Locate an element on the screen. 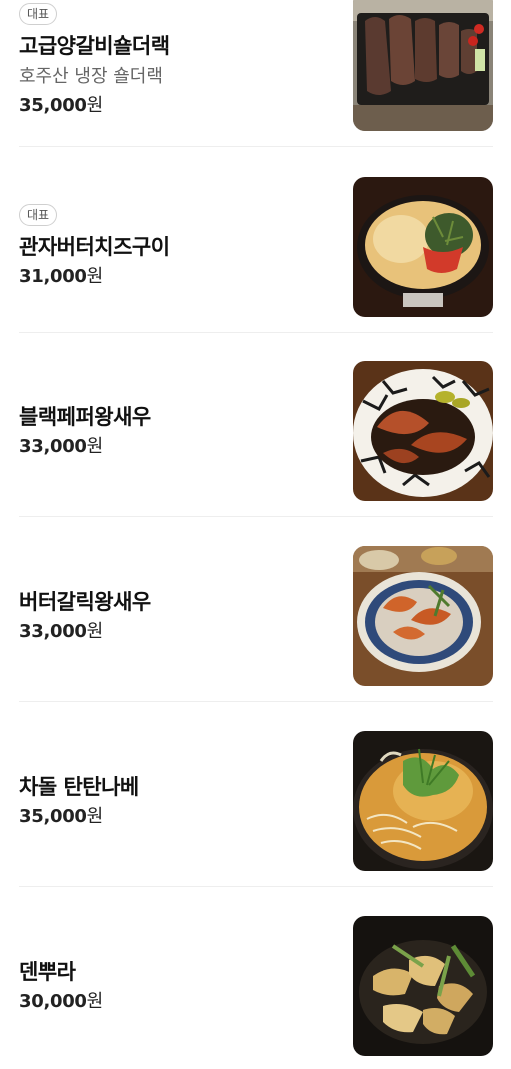 This screenshot has width=511, height=1069. menu-item-name: 차돌 탄탄나베 is located at coordinates (79, 787).